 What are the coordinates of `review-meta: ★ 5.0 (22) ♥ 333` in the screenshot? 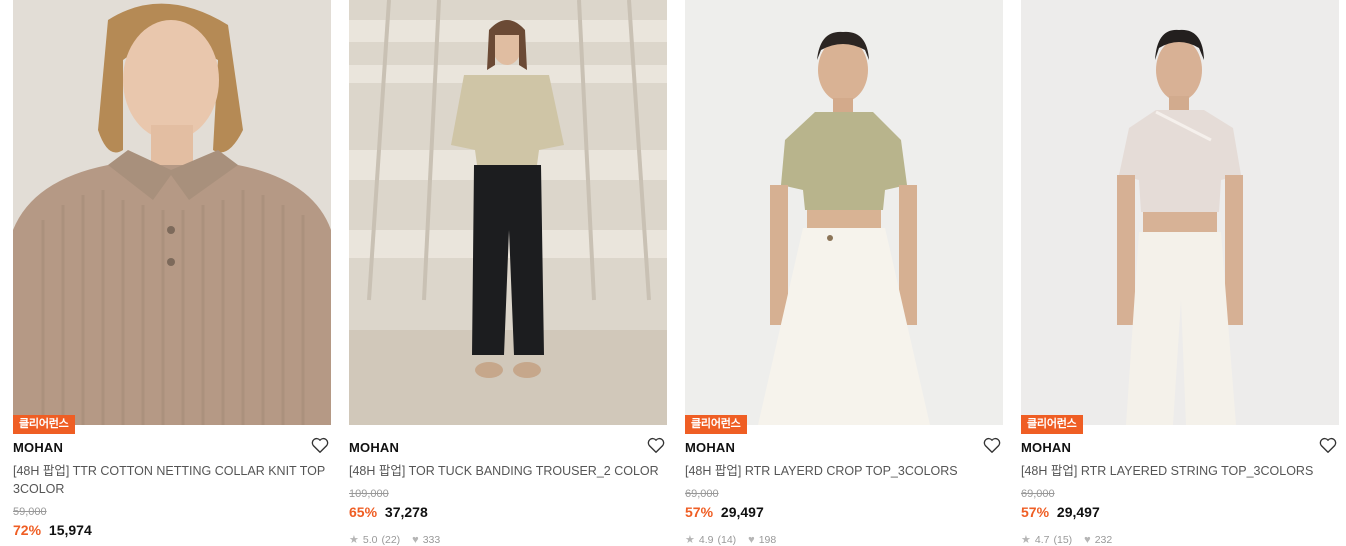 It's located at (394, 539).